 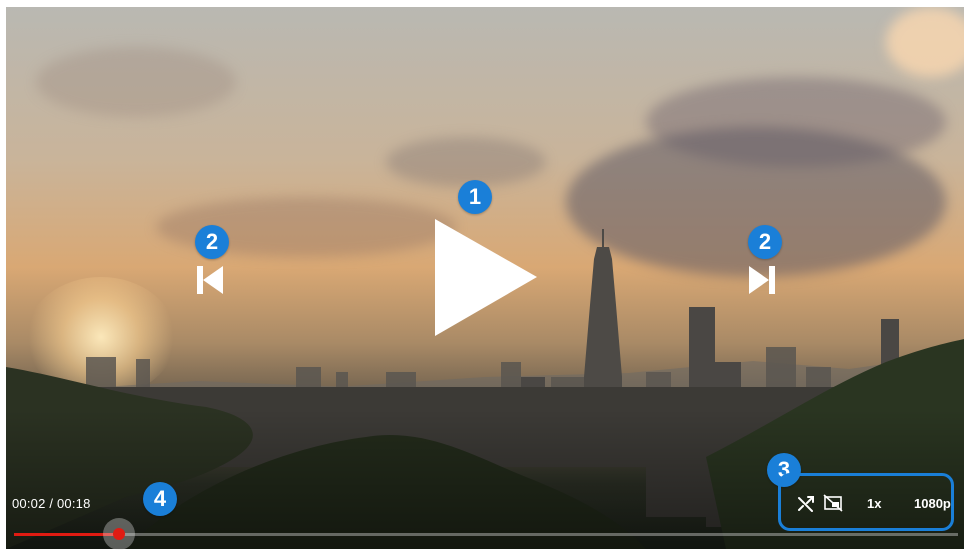 I want to click on skip-previous-icon, so click(x=210, y=280).